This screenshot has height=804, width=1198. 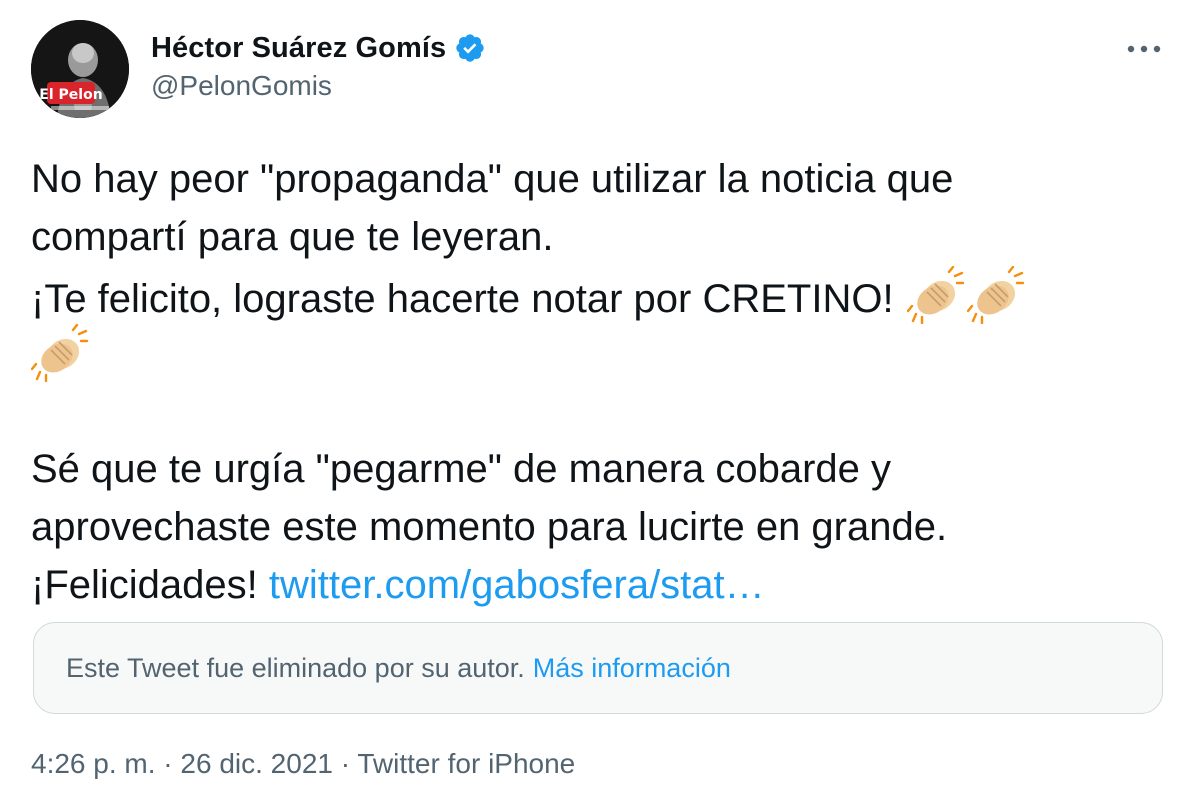 What do you see at coordinates (1144, 49) in the screenshot?
I see `more-horizontal-icon` at bounding box center [1144, 49].